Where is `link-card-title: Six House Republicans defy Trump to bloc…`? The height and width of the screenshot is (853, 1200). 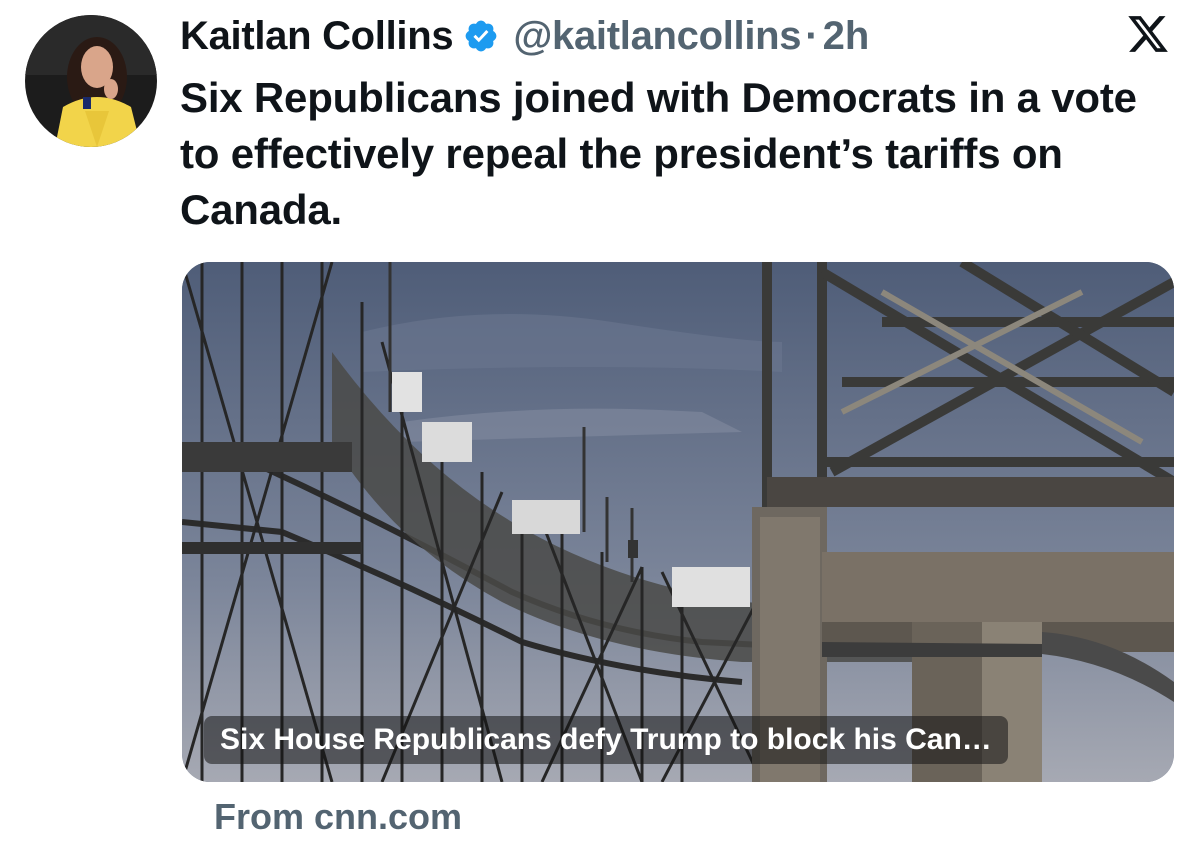 link-card-title: Six House Republicans defy Trump to bloc… is located at coordinates (606, 740).